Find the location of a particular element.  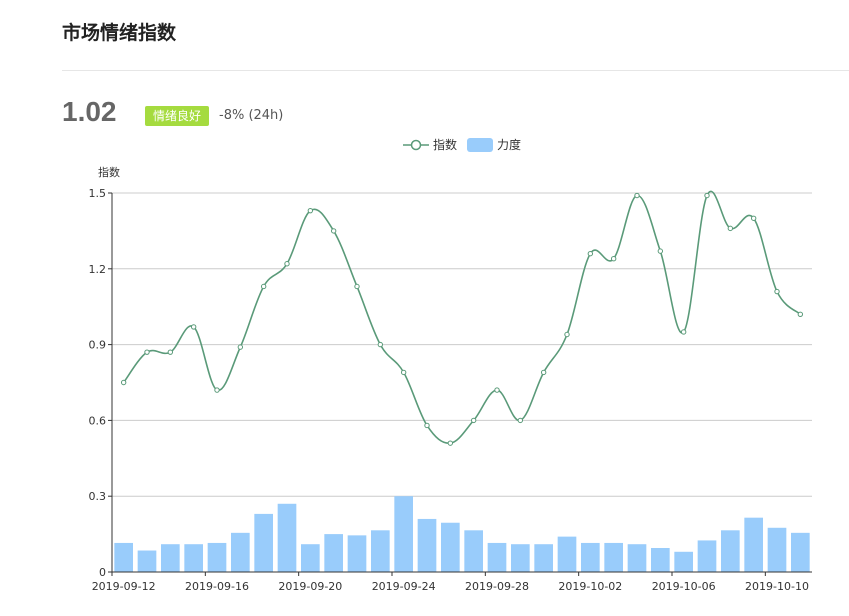

legend-bar-swatch is located at coordinates (480, 145).